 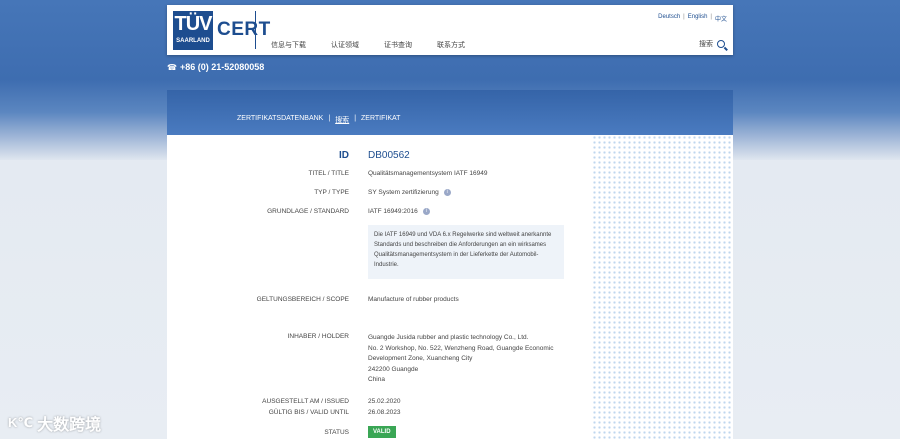 What do you see at coordinates (342, 120) in the screenshot?
I see `breadcrumb-search: 搜索` at bounding box center [342, 120].